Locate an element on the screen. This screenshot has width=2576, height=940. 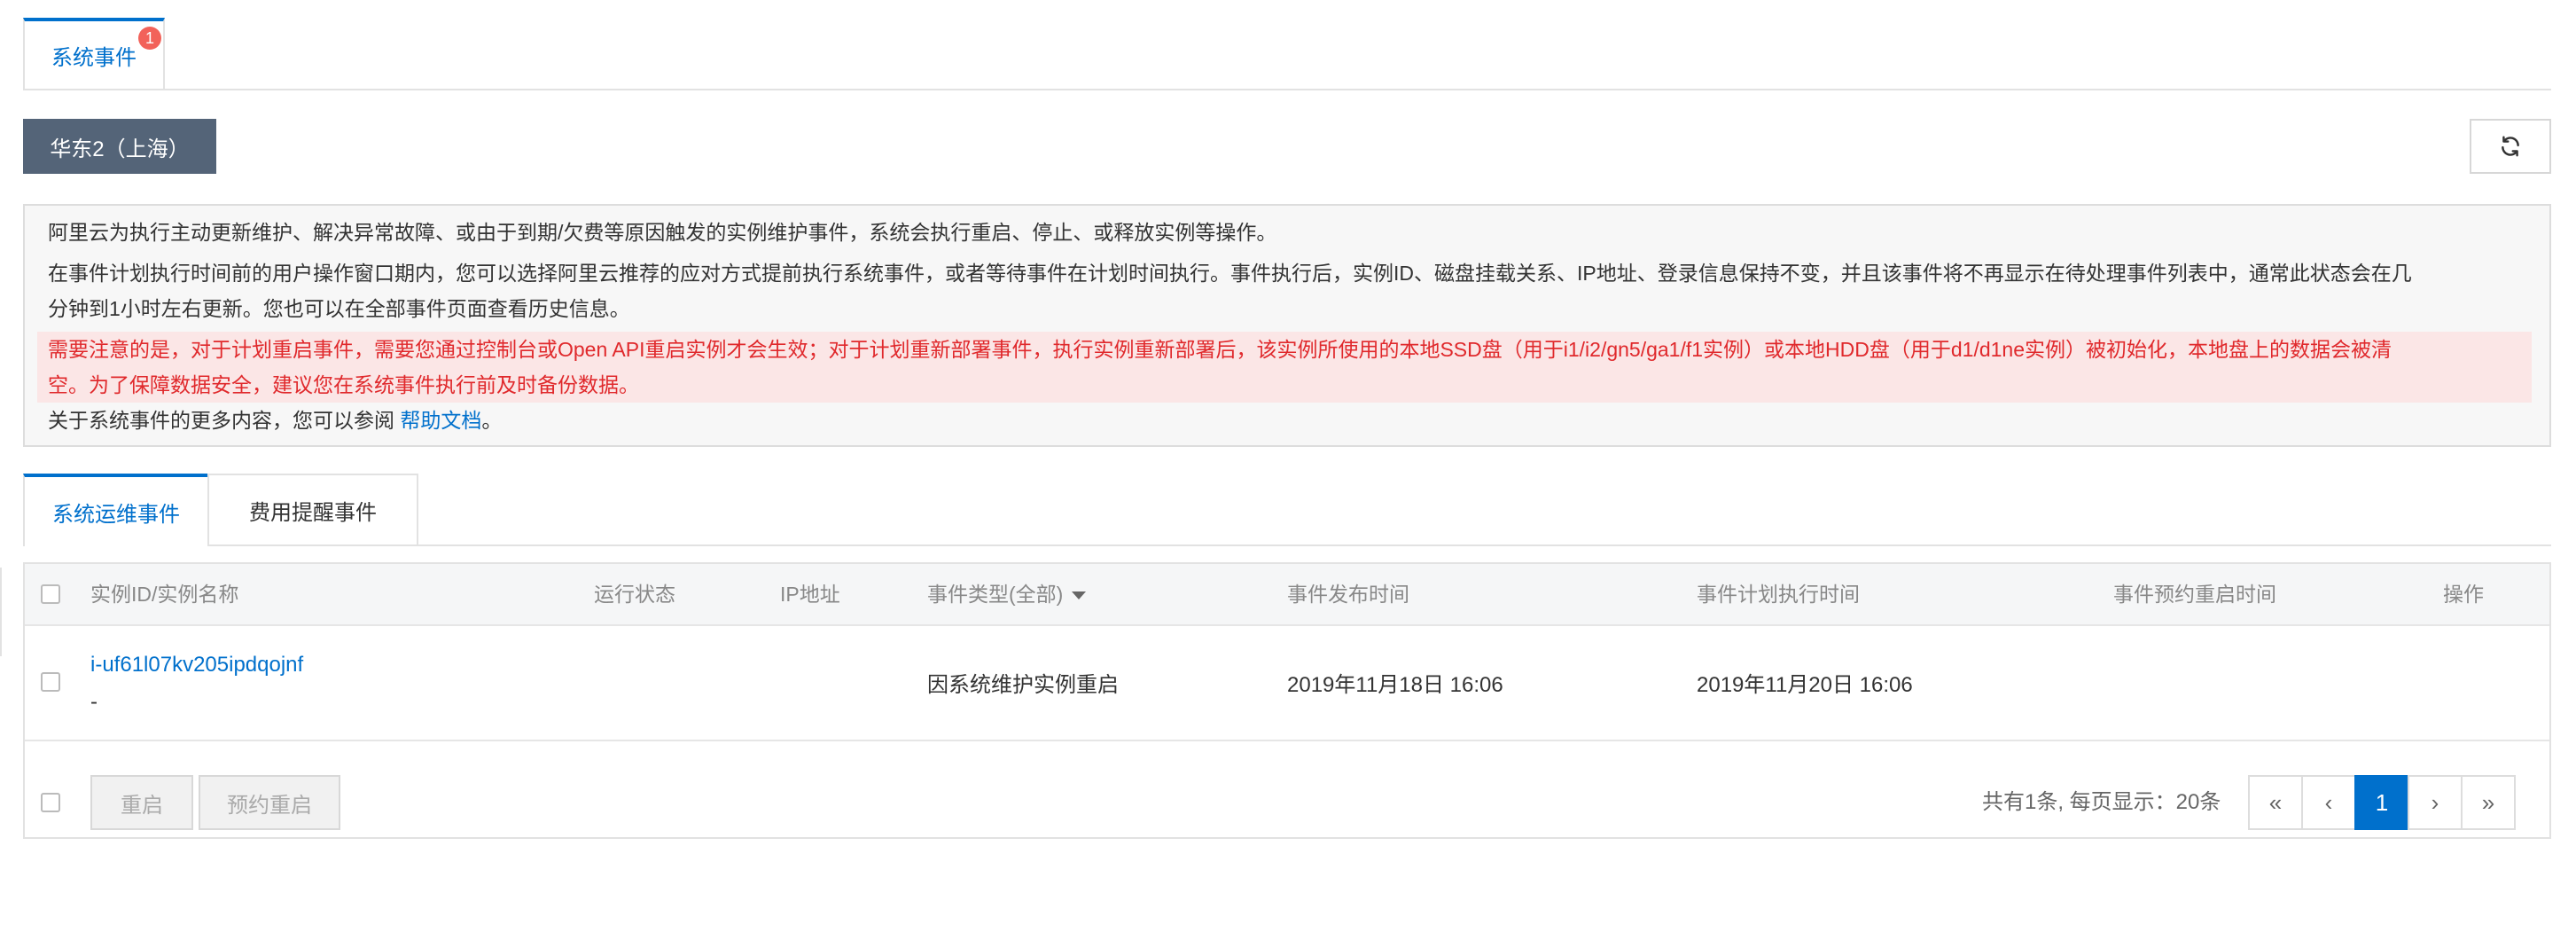
notice-more-prefix: 关于系统事件的更多内容，您可以参阅 is located at coordinates (224, 420).